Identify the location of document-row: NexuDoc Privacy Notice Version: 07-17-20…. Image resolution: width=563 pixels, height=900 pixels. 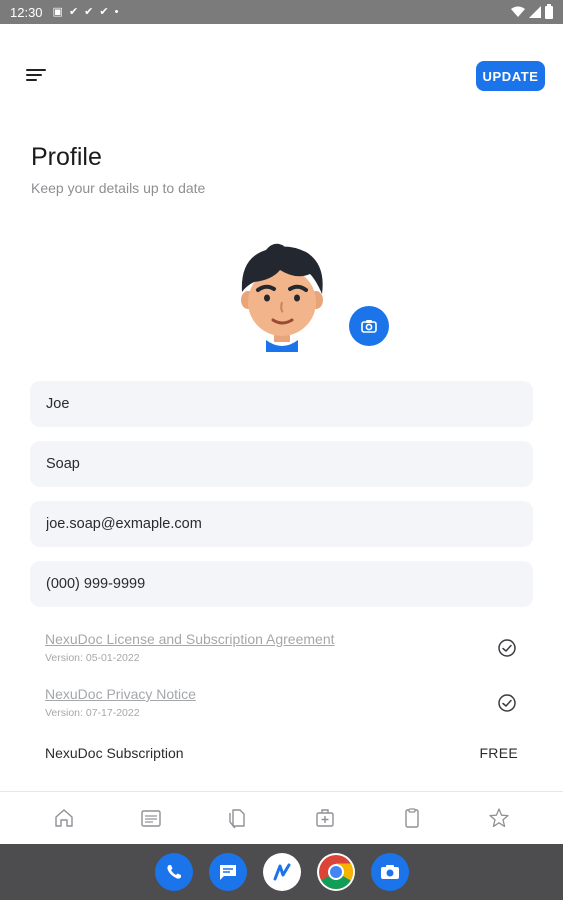
(284, 702).